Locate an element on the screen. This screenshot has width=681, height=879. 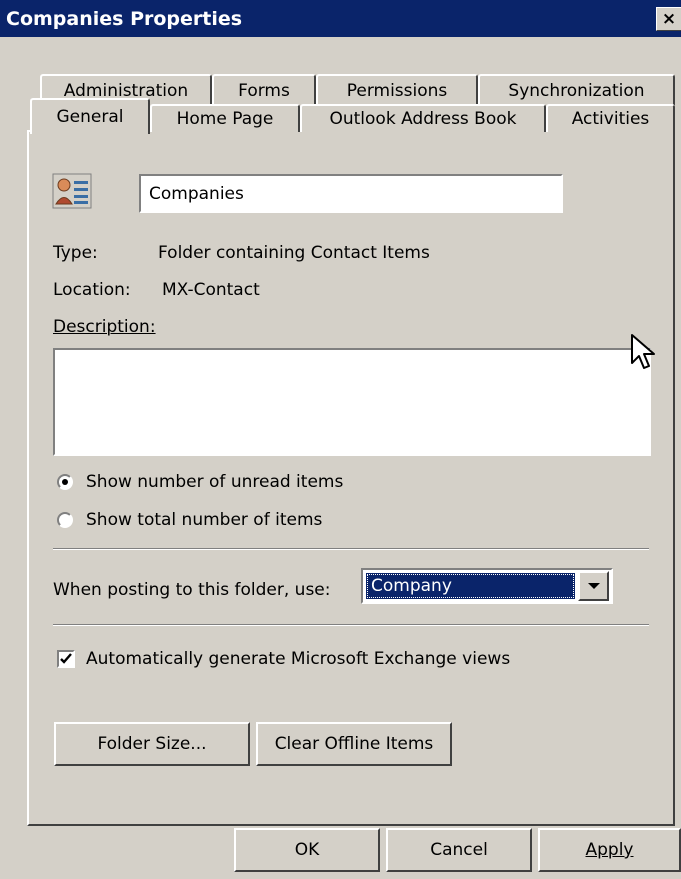
tab-label: General is located at coordinates (90, 117).